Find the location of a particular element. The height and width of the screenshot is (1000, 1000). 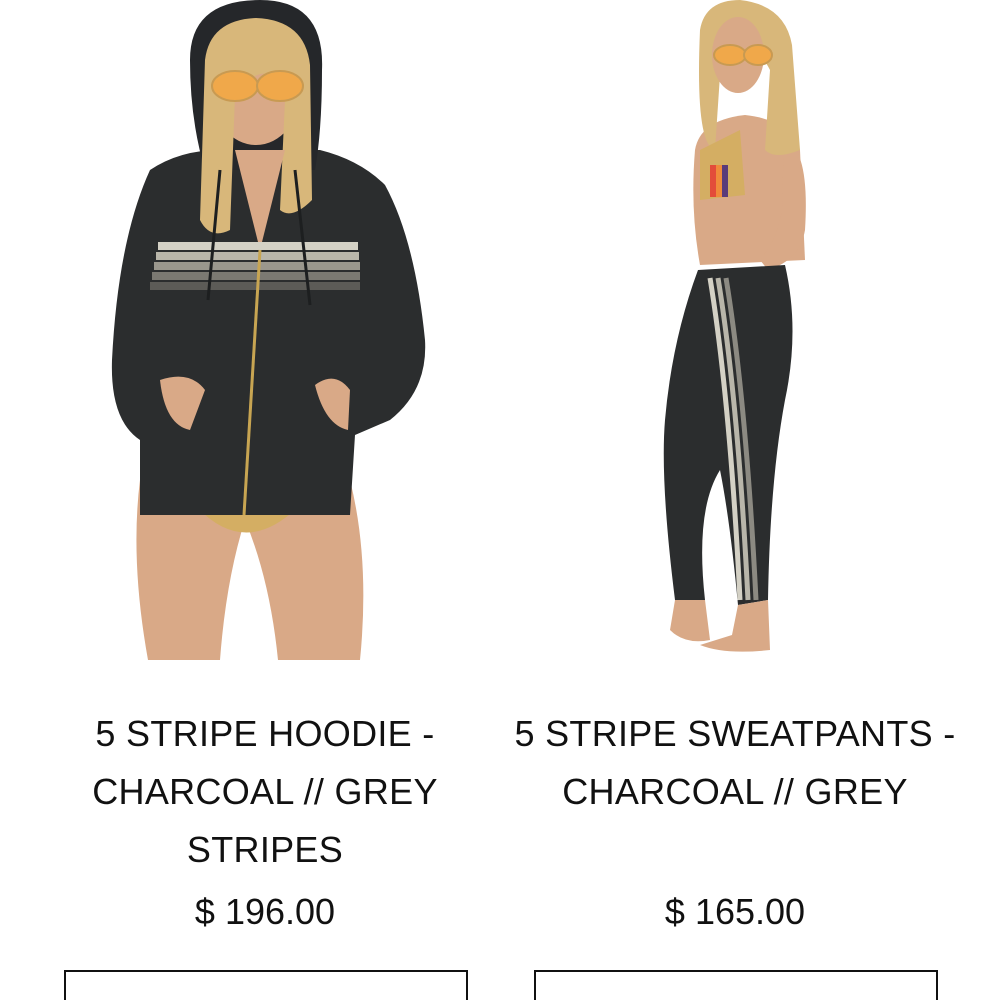

sweatpants-model-illustration is located at coordinates (734, 326).